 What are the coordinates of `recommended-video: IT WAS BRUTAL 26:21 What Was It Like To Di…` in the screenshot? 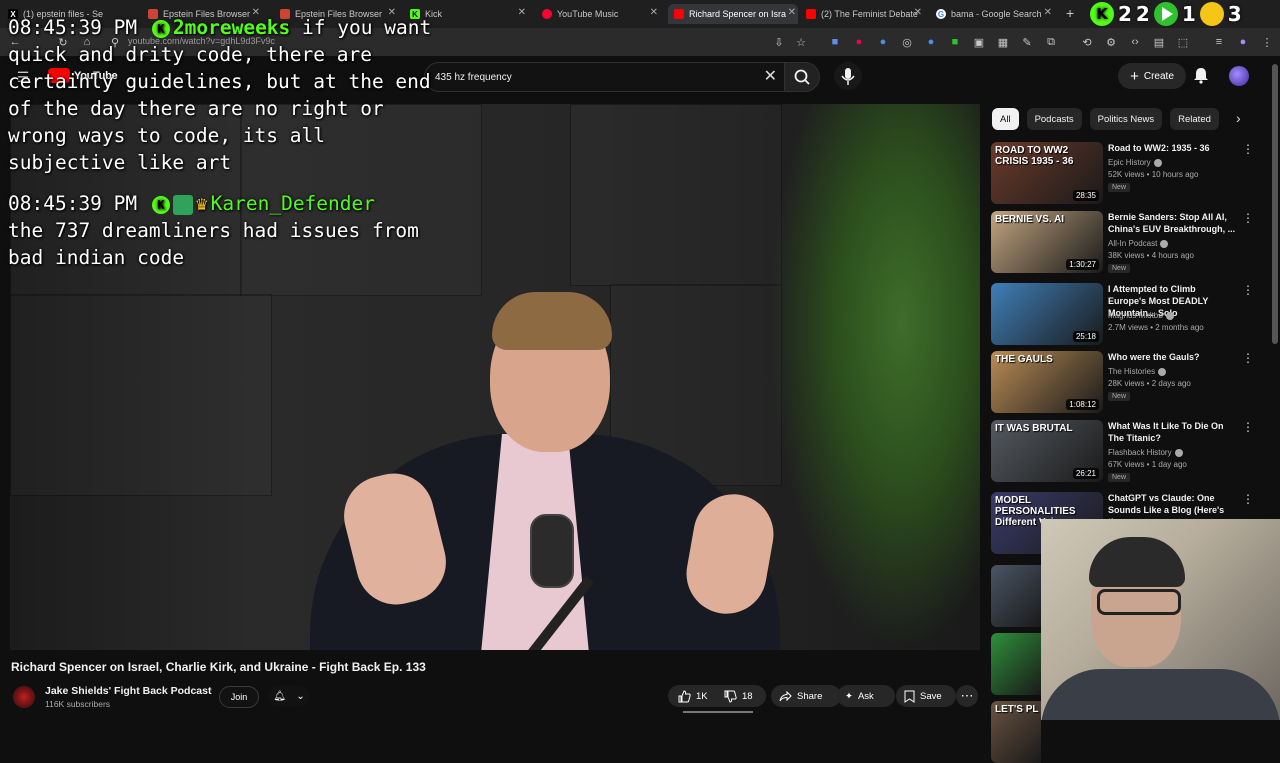 It's located at (1123, 452).